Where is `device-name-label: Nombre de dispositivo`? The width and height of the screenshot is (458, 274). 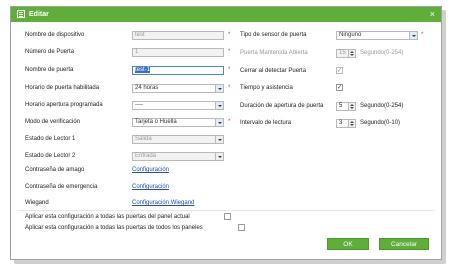 device-name-label: Nombre de dispositivo is located at coordinates (55, 35).